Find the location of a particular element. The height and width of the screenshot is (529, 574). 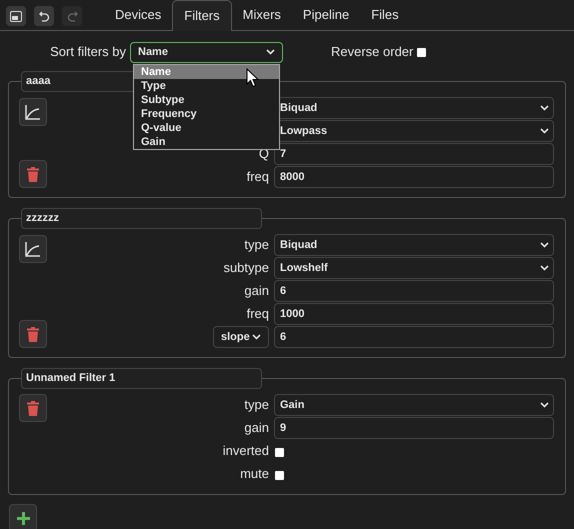

redo-icon is located at coordinates (72, 16).